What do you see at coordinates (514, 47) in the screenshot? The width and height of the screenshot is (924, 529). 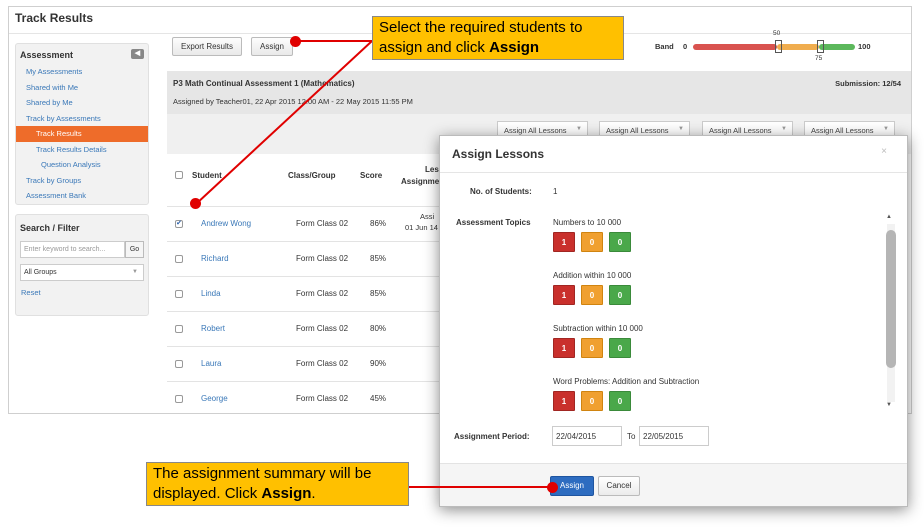 I see `callout-top-bold: Assign` at bounding box center [514, 47].